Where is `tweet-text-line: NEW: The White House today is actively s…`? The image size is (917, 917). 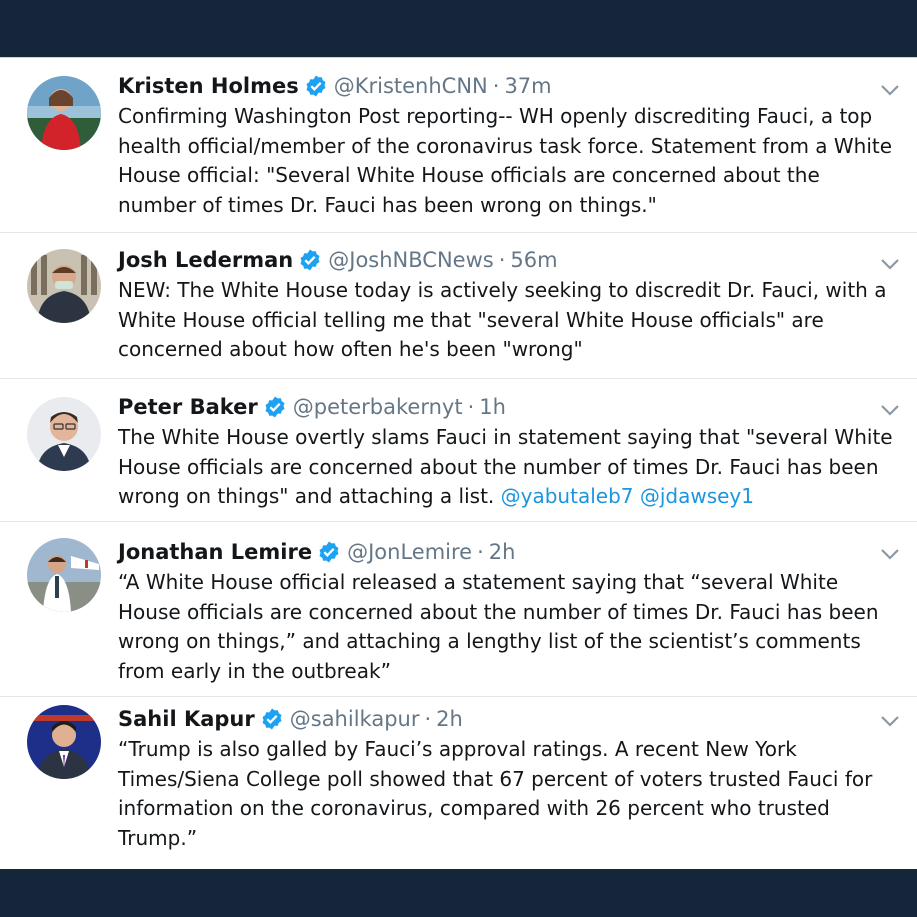
tweet-text-line: NEW: The White House today is actively s… is located at coordinates (502, 290).